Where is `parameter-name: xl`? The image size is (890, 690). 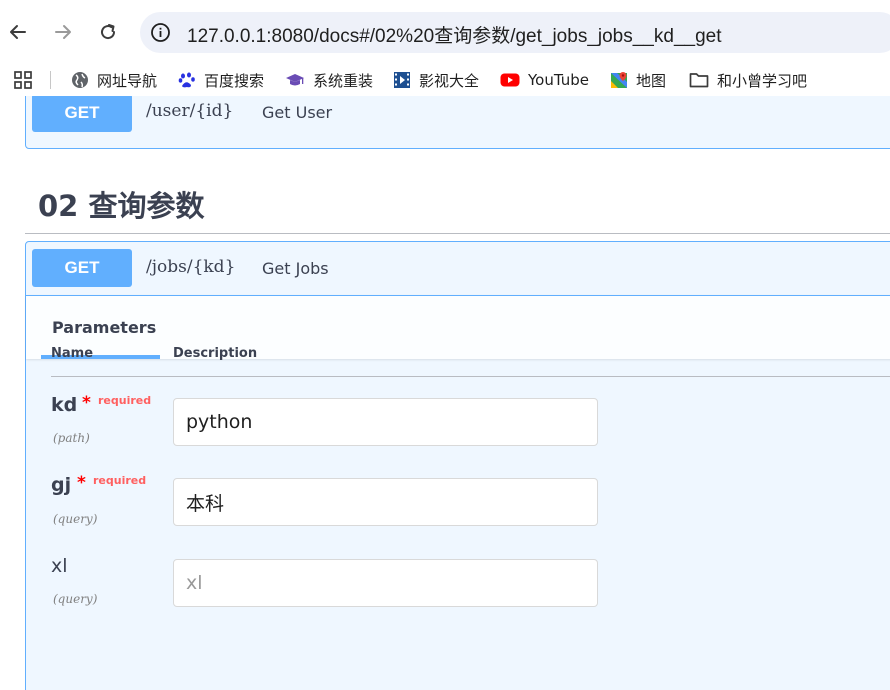 parameter-name: xl is located at coordinates (59, 566).